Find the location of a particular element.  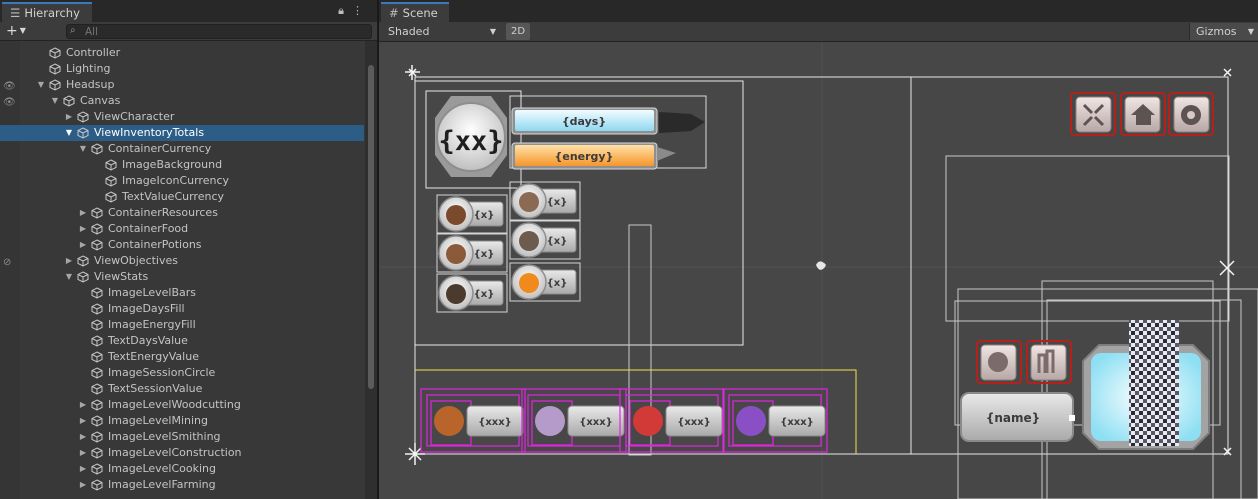

gizmos-dropdown: Gizmos ▼ is located at coordinates (1223, 31).